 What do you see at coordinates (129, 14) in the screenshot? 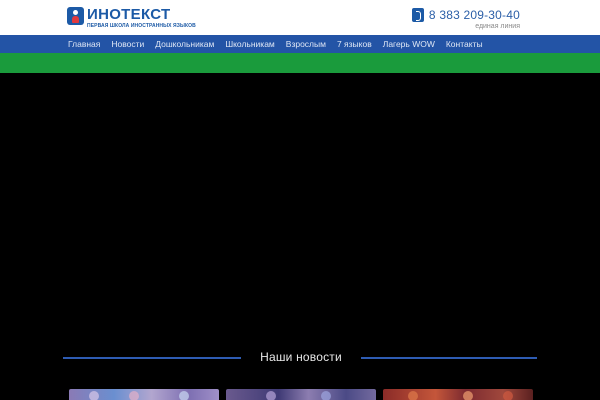
I see `brand-name: ИНОТЕКСТ` at bounding box center [129, 14].